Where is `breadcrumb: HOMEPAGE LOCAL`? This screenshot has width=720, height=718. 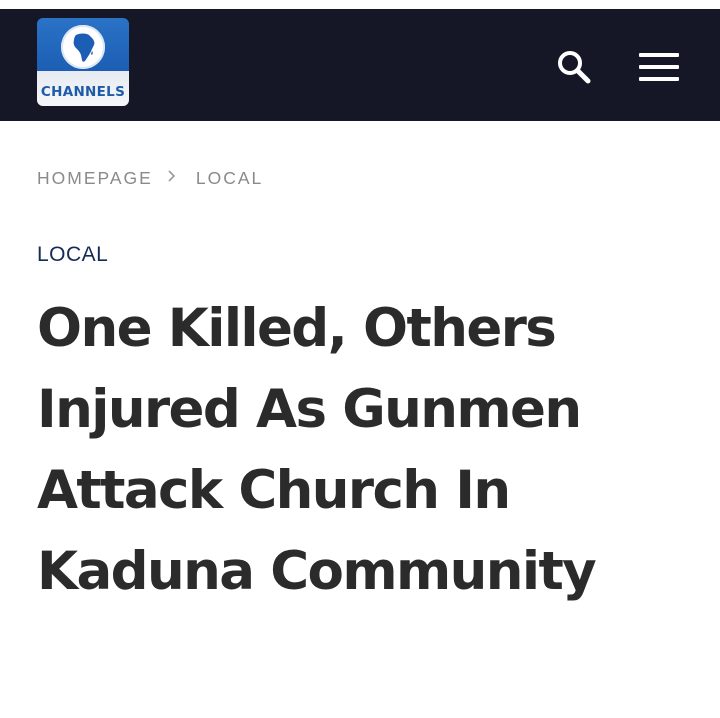
breadcrumb: HOMEPAGE LOCAL is located at coordinates (150, 178).